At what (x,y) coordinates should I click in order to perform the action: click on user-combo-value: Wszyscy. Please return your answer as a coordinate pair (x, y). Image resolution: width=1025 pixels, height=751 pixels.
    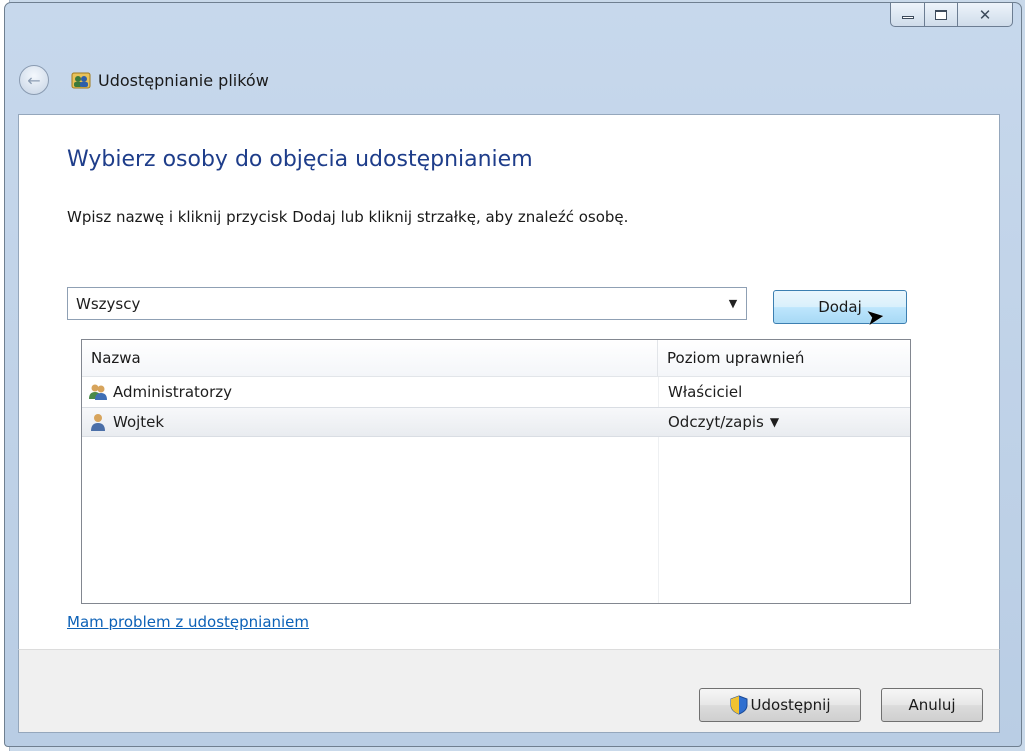
    Looking at the image, I should click on (398, 304).